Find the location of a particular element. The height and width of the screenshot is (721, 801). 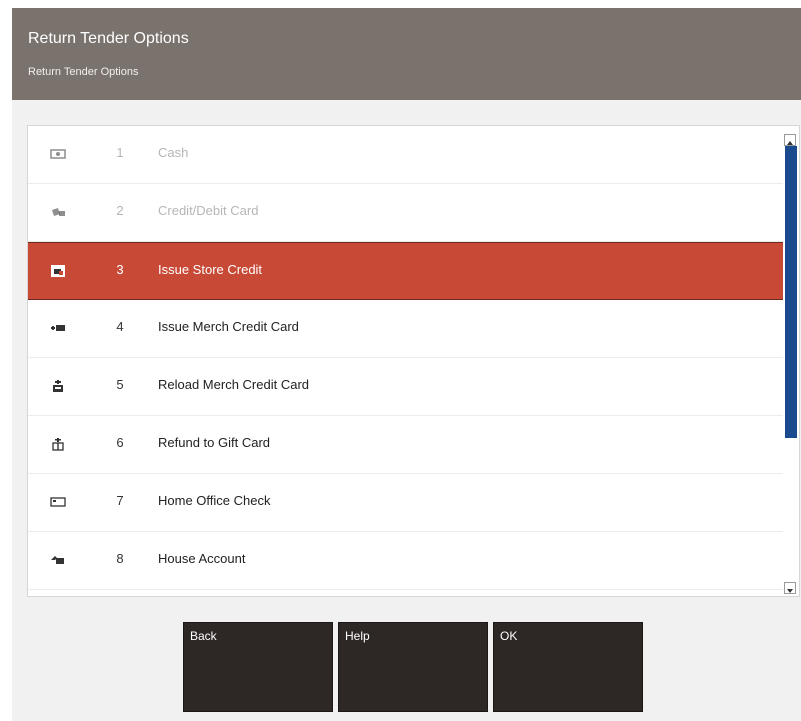

item-label: Credit/Debit Card is located at coordinates (208, 210).